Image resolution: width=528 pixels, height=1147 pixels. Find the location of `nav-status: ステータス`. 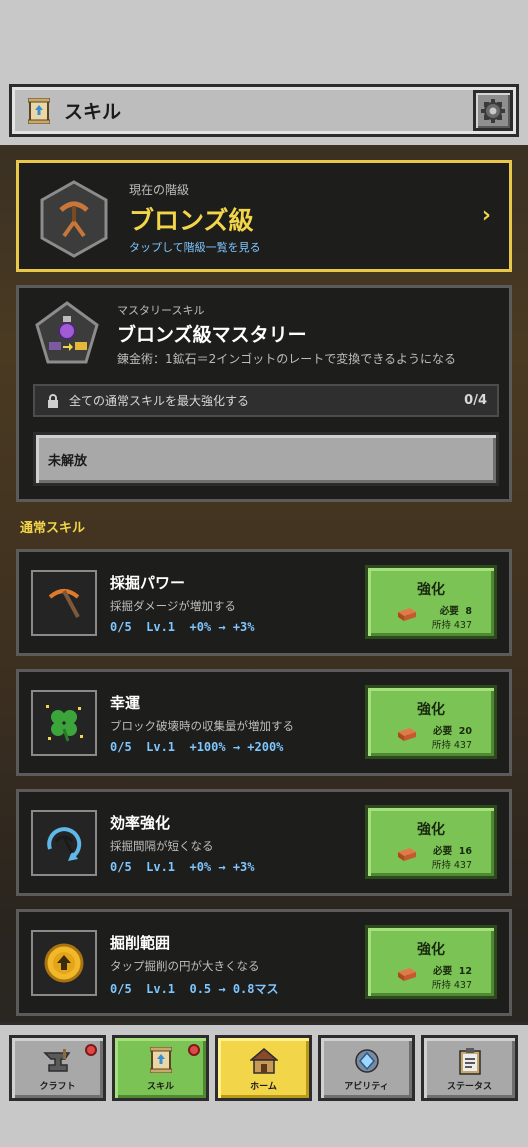

nav-status: ステータス is located at coordinates (469, 1068).